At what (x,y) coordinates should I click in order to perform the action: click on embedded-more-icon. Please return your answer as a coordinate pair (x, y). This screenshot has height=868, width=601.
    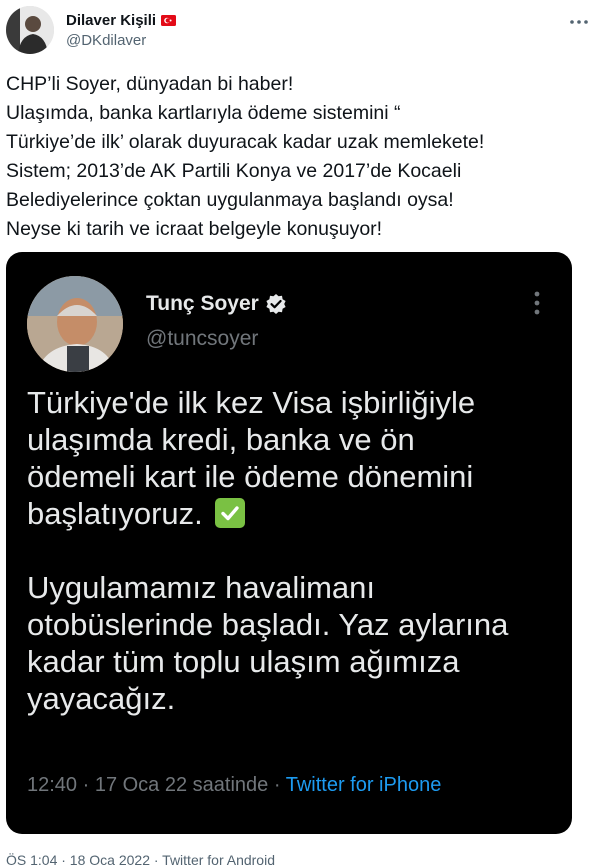
    Looking at the image, I should click on (537, 303).